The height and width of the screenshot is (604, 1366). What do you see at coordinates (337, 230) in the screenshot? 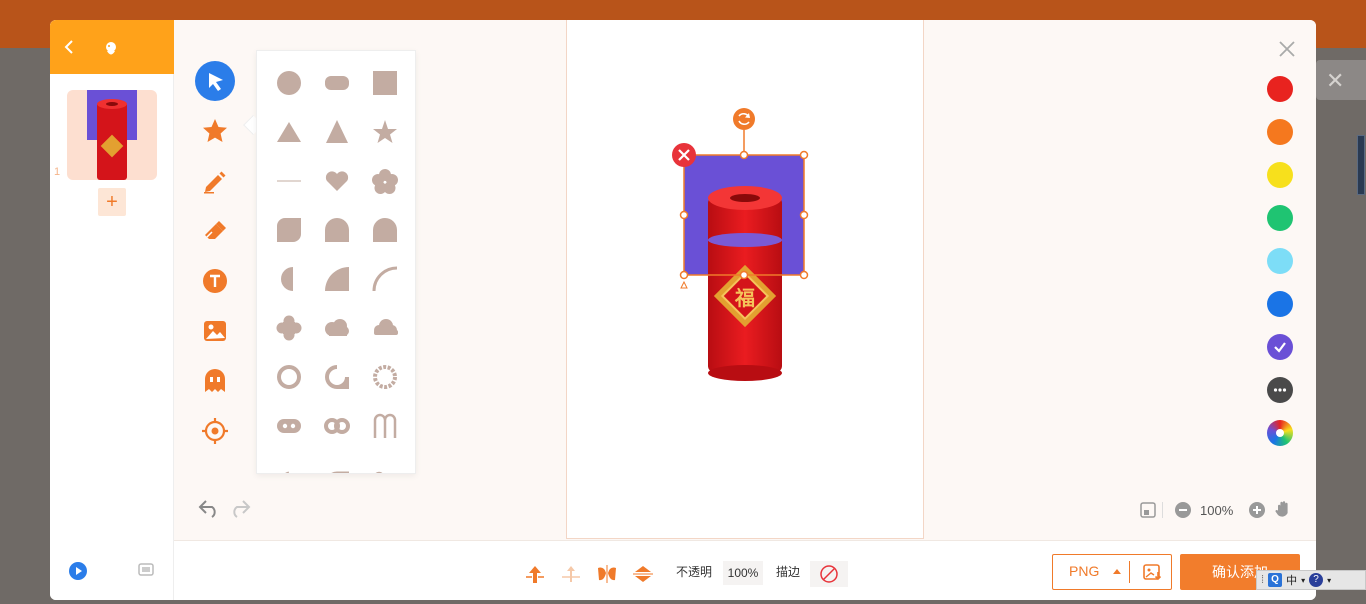
I see `shape-leaf` at bounding box center [337, 230].